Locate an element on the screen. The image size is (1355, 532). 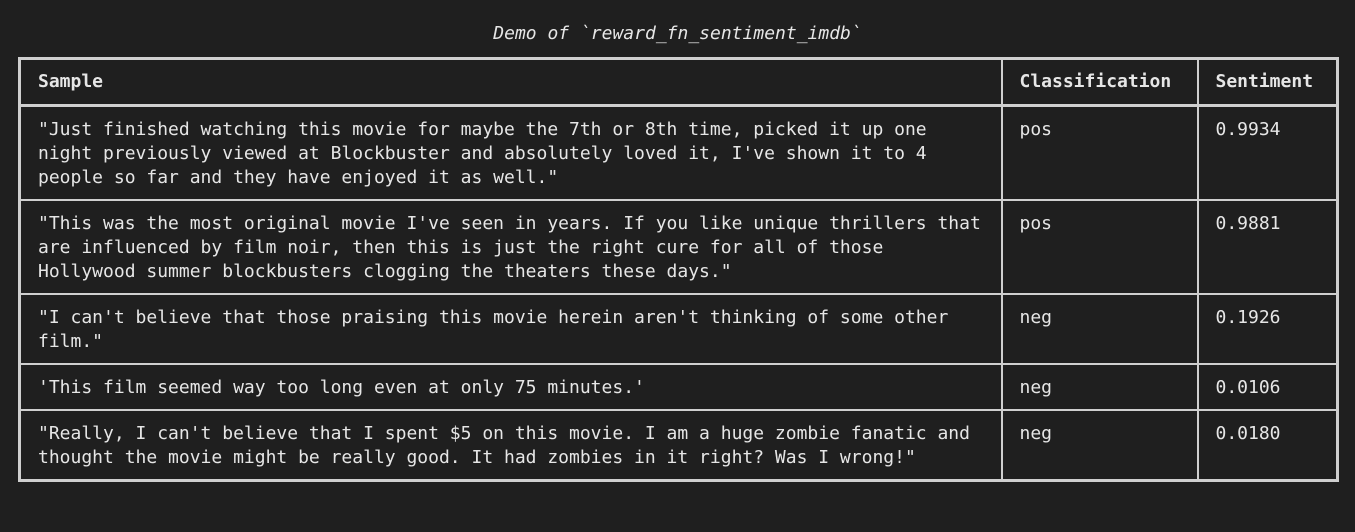
sentiment-cell: 0.9881 is located at coordinates (1267, 247).